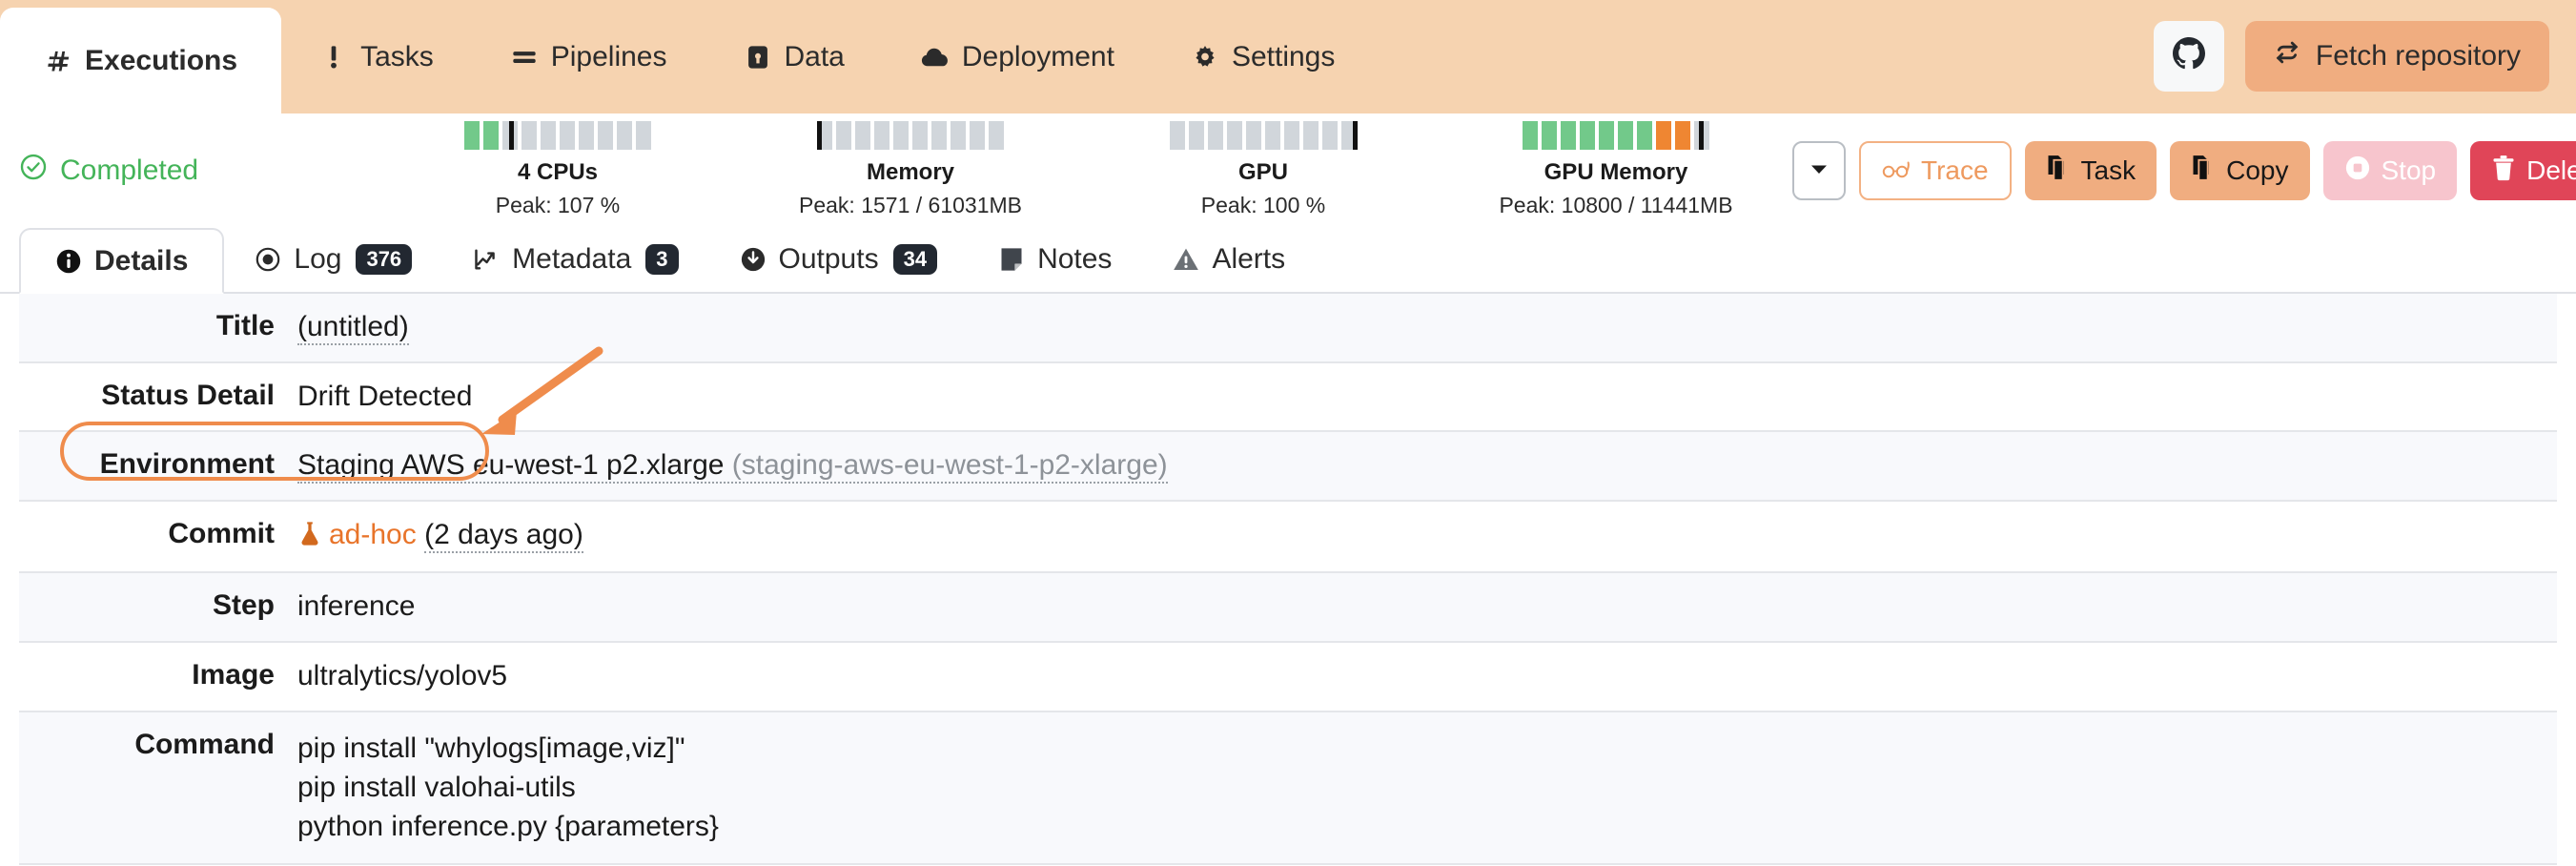  I want to click on tab-outputs: Outputs 34, so click(839, 259).